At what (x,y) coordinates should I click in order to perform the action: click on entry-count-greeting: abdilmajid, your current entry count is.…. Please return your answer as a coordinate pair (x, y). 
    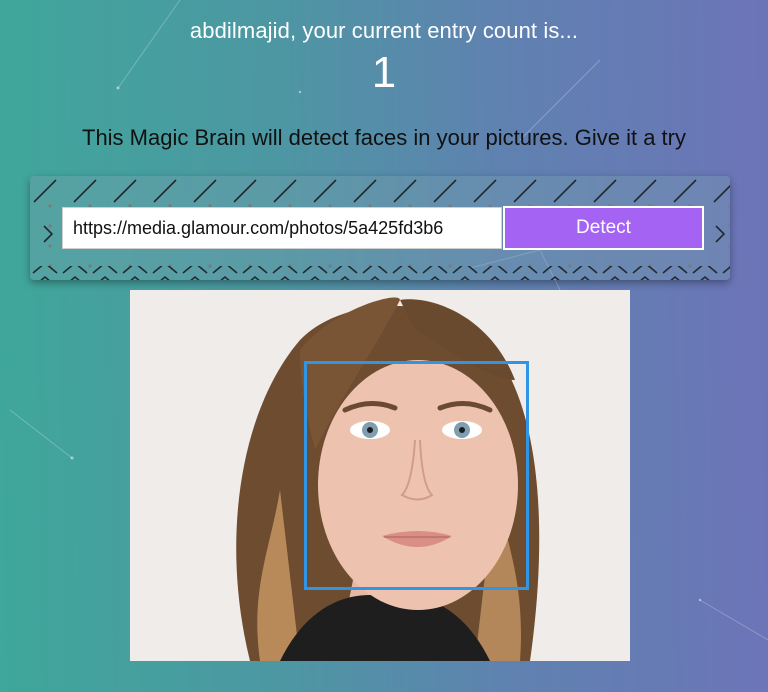
    Looking at the image, I should click on (384, 30).